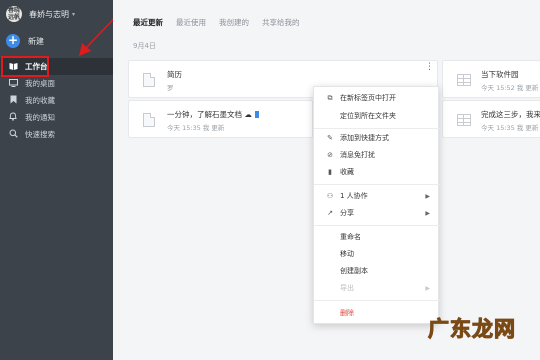  I want to click on tab-shared-with-me: 共享给我的, so click(281, 22).